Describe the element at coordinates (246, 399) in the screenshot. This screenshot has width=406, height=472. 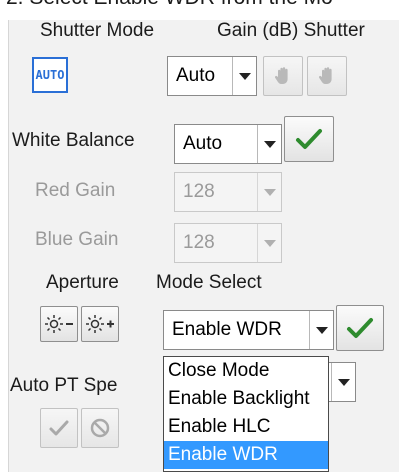
I see `dropdown-option-enable-backlight: Enable Backlight` at that location.